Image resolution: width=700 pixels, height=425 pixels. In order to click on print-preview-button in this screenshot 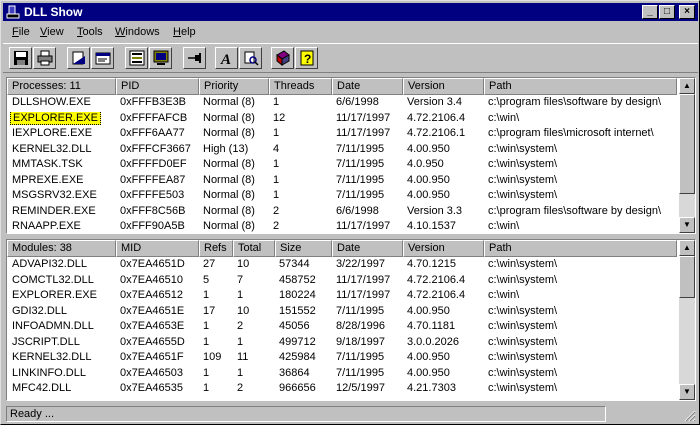, I will do `click(78, 58)`.